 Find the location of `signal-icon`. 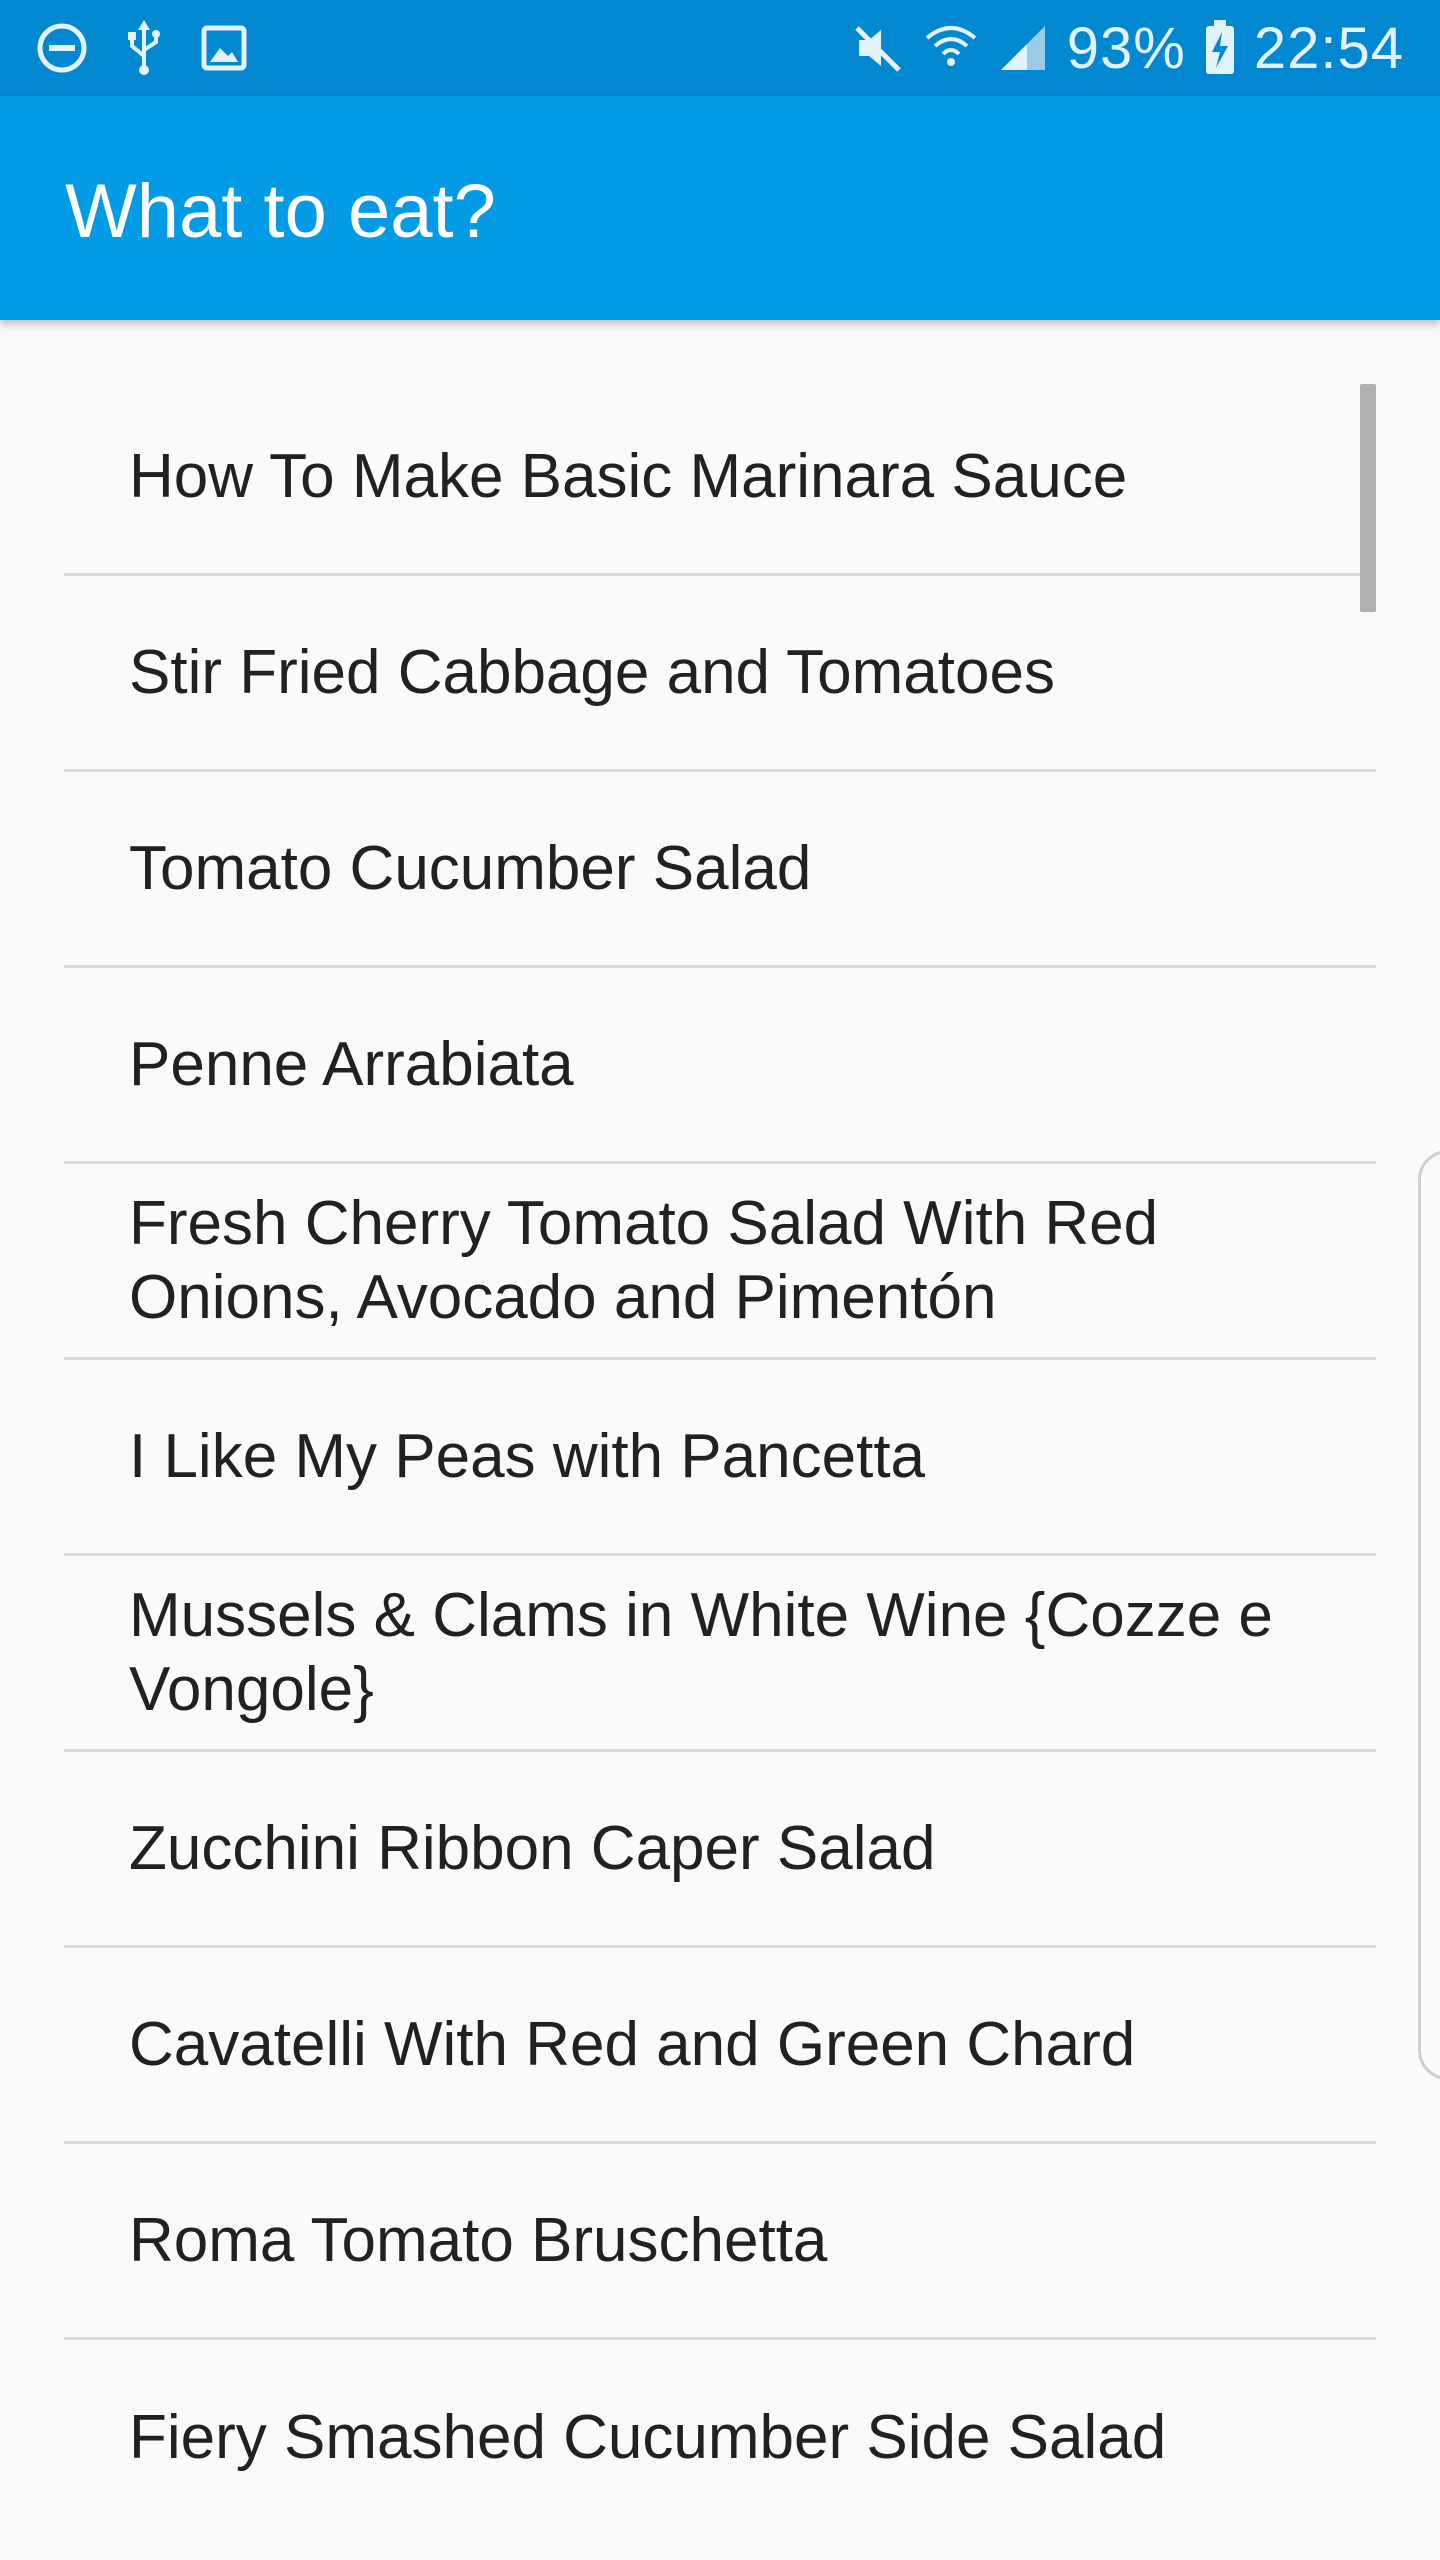

signal-icon is located at coordinates (1023, 48).